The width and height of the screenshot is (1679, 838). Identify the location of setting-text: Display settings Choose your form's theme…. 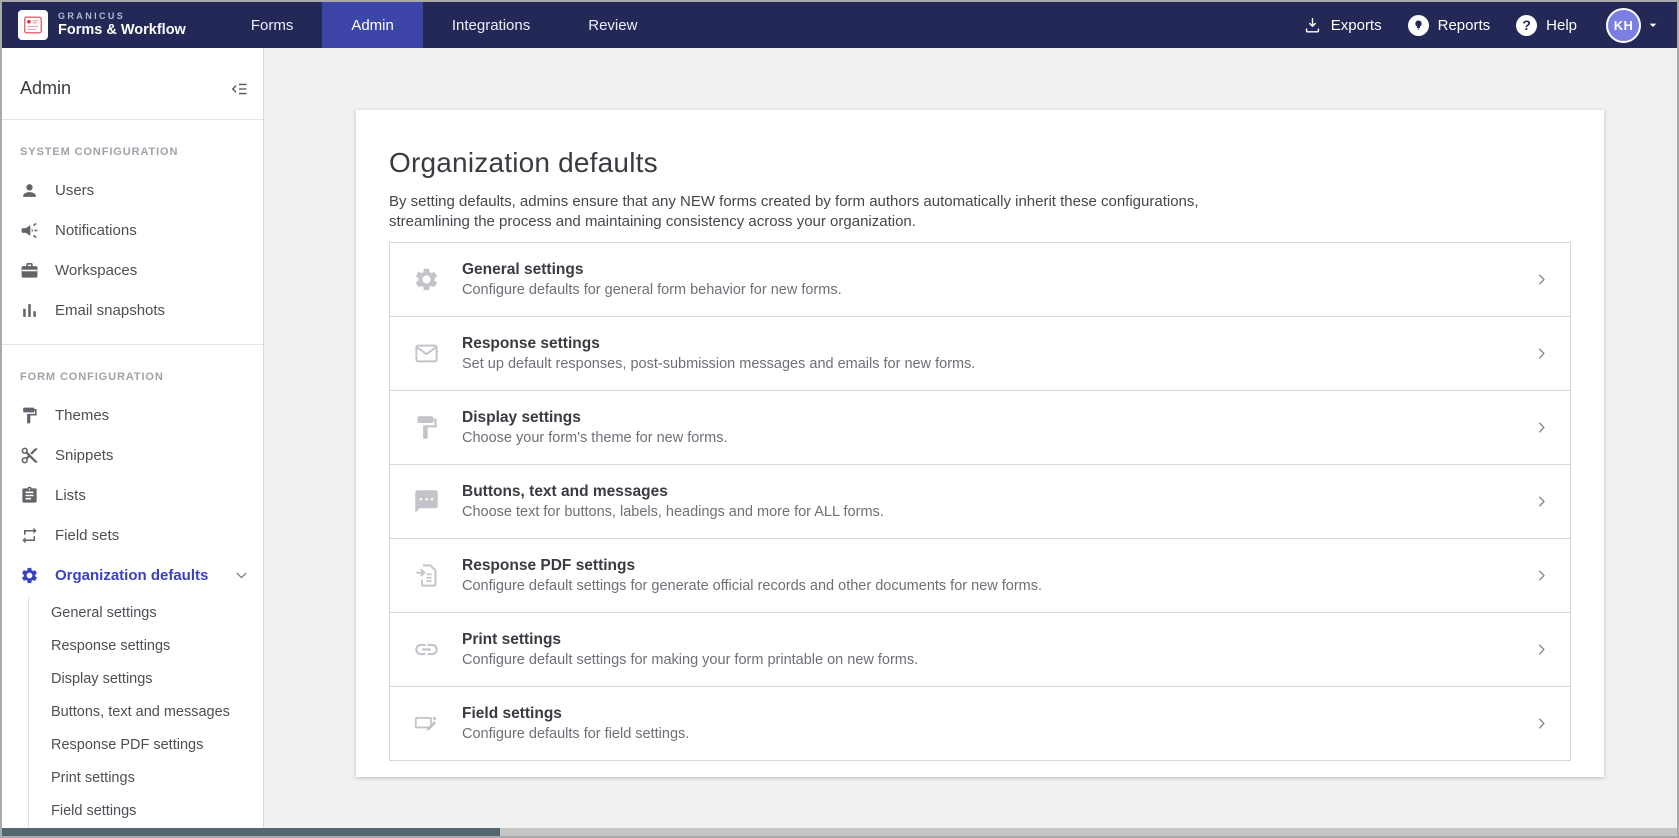
(594, 427).